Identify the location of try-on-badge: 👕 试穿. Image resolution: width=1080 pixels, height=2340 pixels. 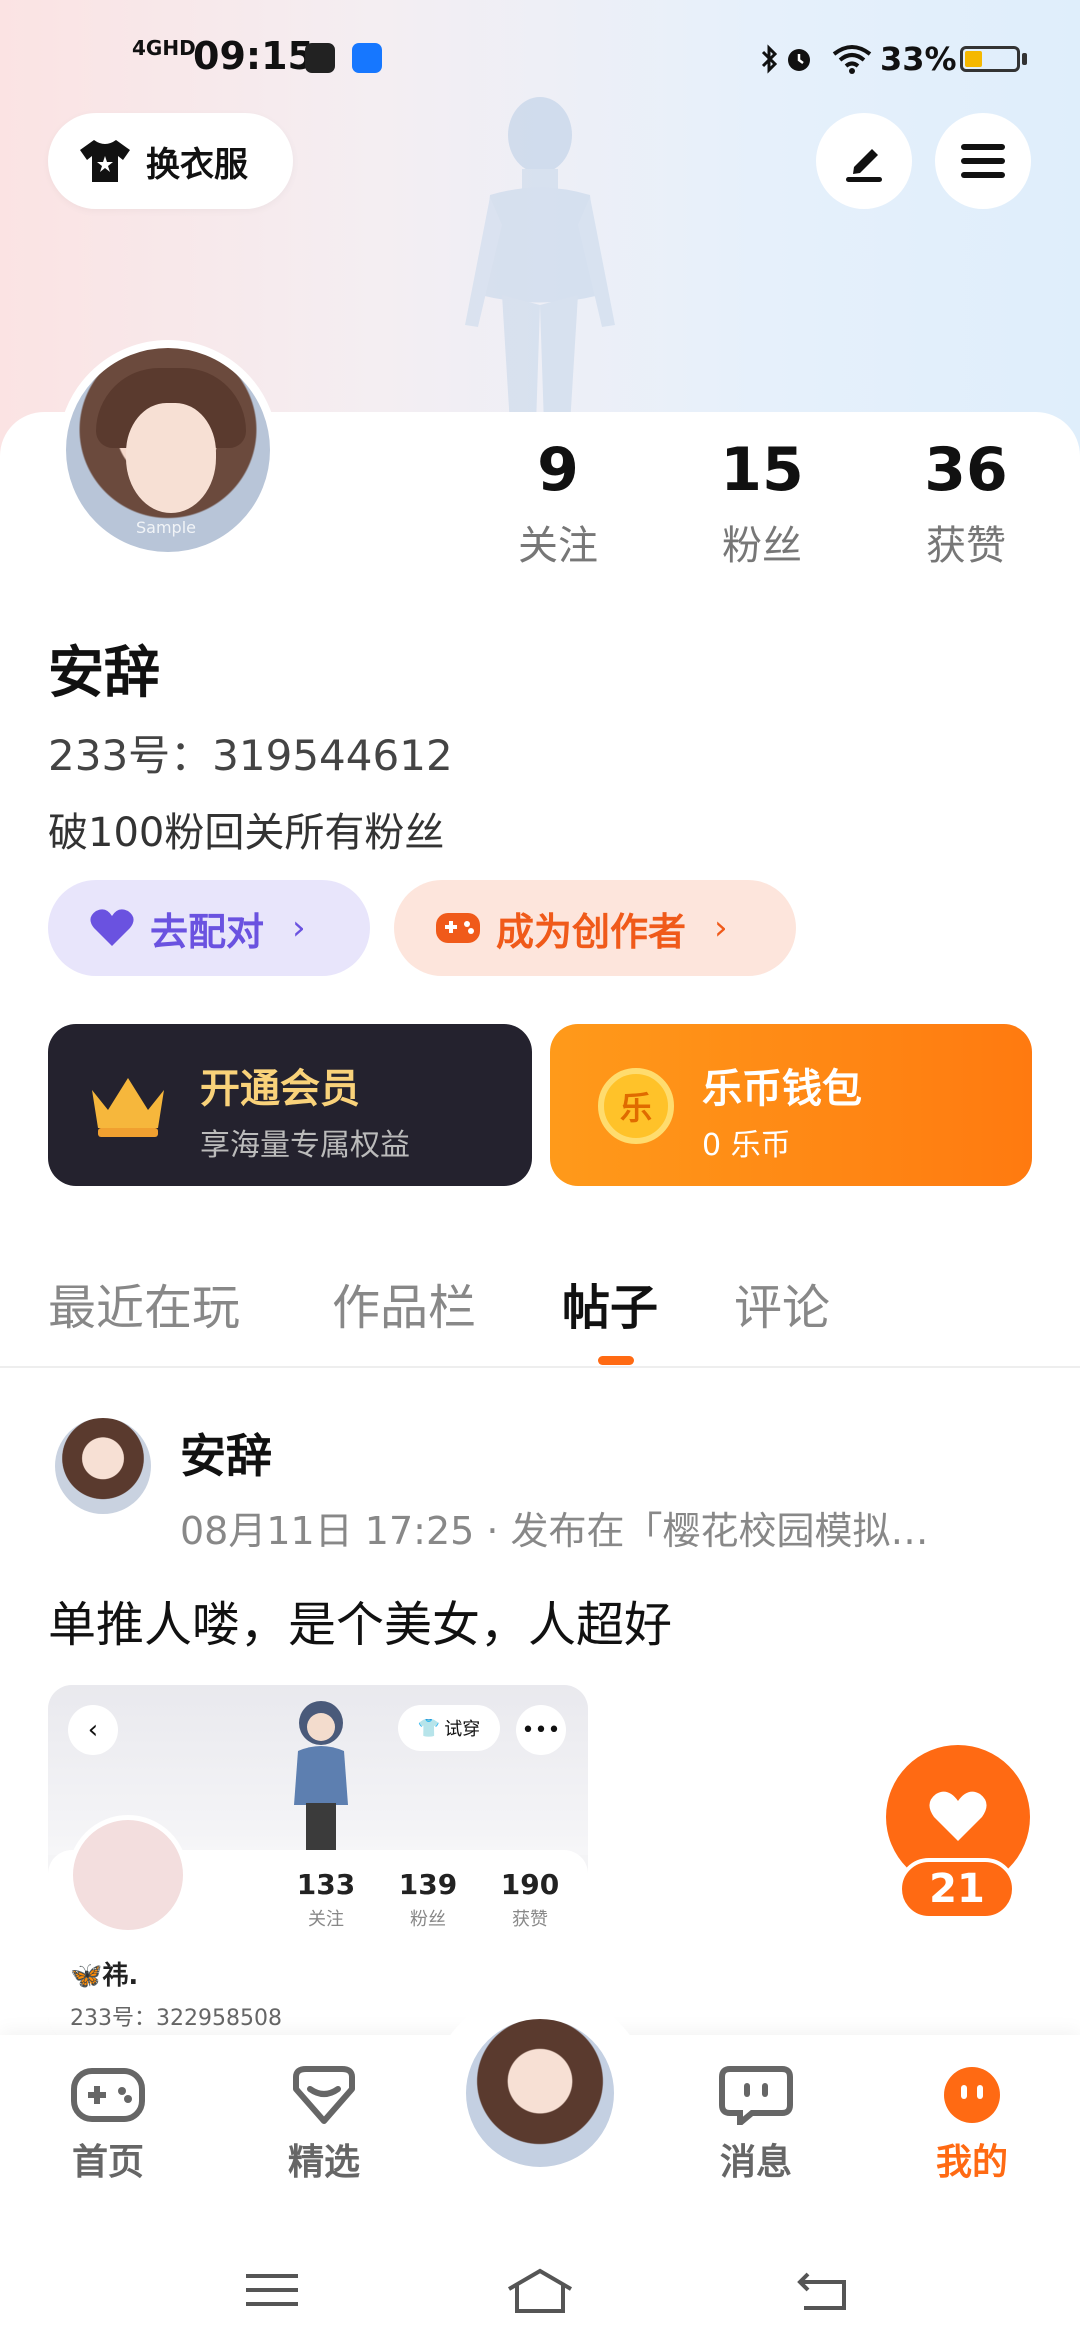
(449, 1728).